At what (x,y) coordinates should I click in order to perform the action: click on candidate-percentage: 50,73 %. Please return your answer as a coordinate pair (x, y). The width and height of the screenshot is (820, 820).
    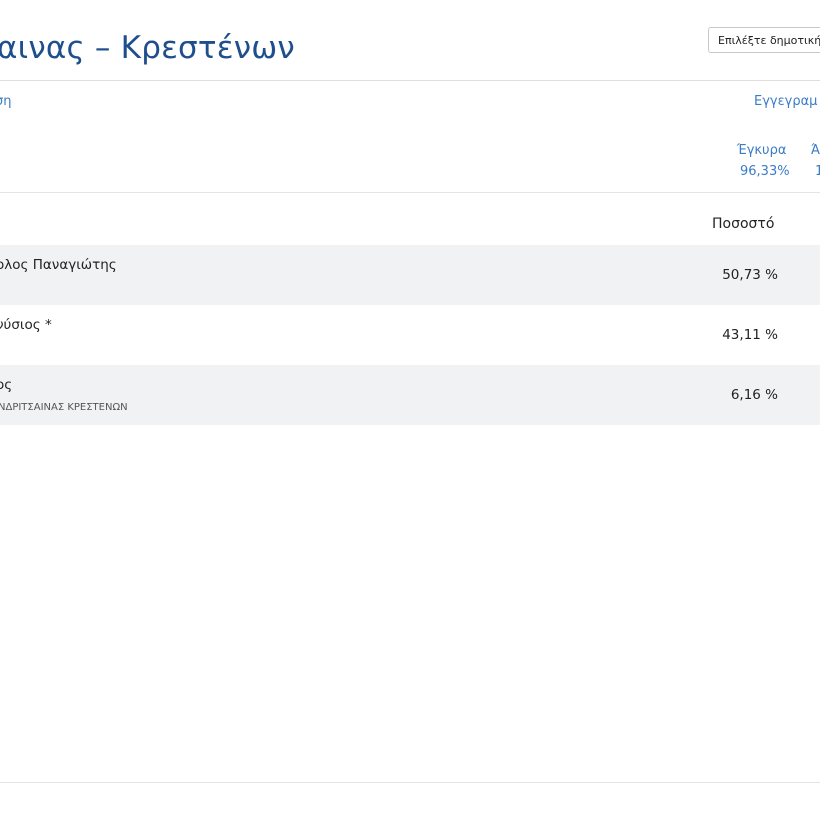
    Looking at the image, I should click on (750, 275).